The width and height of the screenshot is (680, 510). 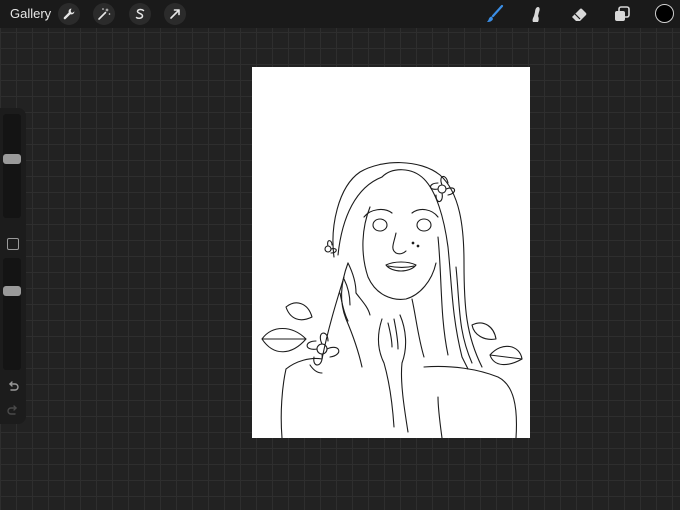 I want to click on gallery-button: Gallery, so click(x=30, y=13).